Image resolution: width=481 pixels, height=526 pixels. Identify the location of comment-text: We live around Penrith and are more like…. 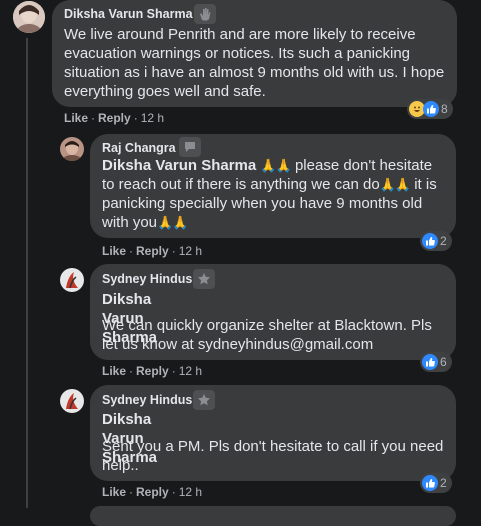
(254, 63).